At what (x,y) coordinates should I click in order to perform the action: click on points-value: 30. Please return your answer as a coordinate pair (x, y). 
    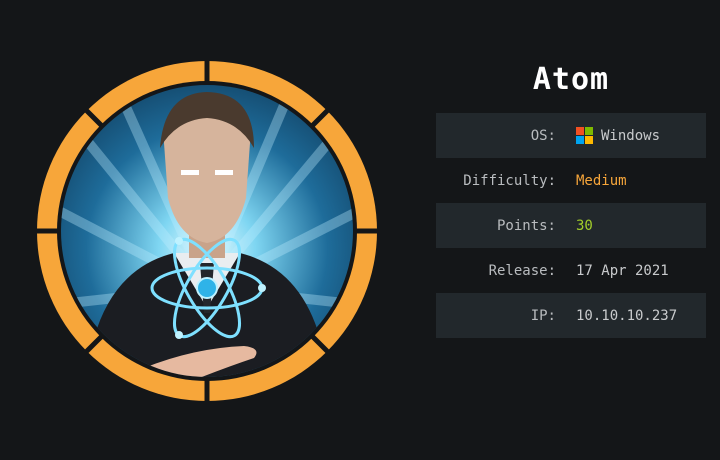
    Looking at the image, I should click on (584, 225).